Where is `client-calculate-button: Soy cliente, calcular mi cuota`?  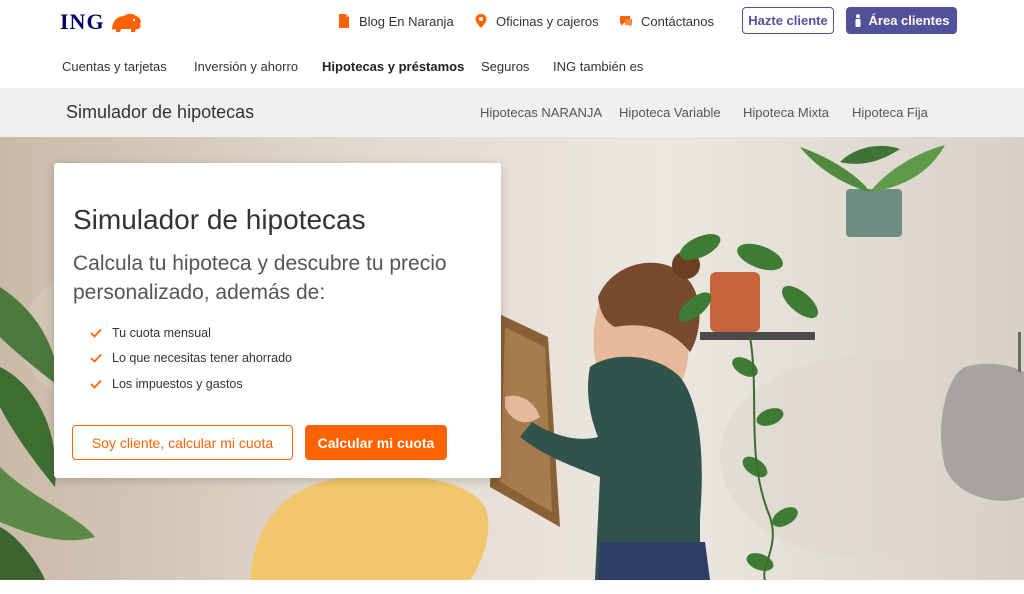
client-calculate-button: Soy cliente, calcular mi cuota is located at coordinates (182, 442).